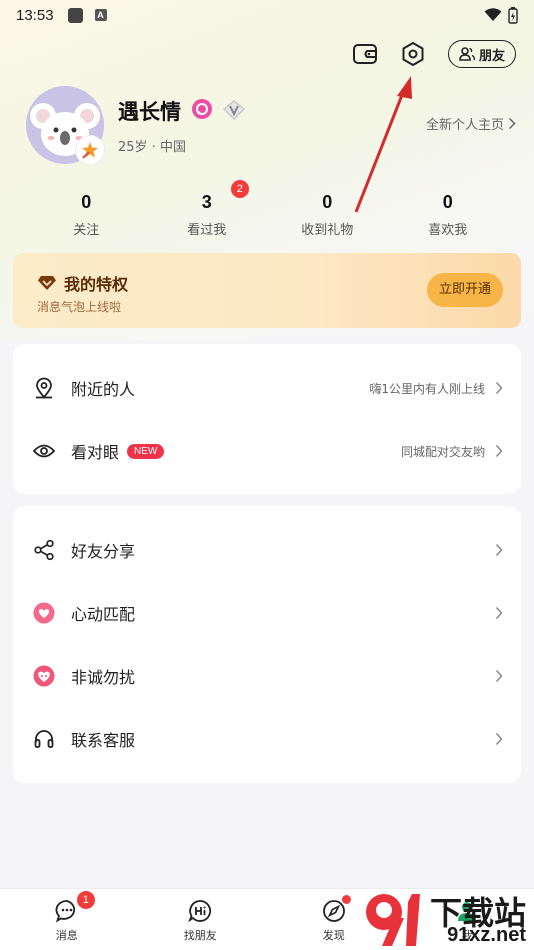 Image resolution: width=534 pixels, height=950 pixels. What do you see at coordinates (393, 920) in the screenshot?
I see `watermark-logo-icon` at bounding box center [393, 920].